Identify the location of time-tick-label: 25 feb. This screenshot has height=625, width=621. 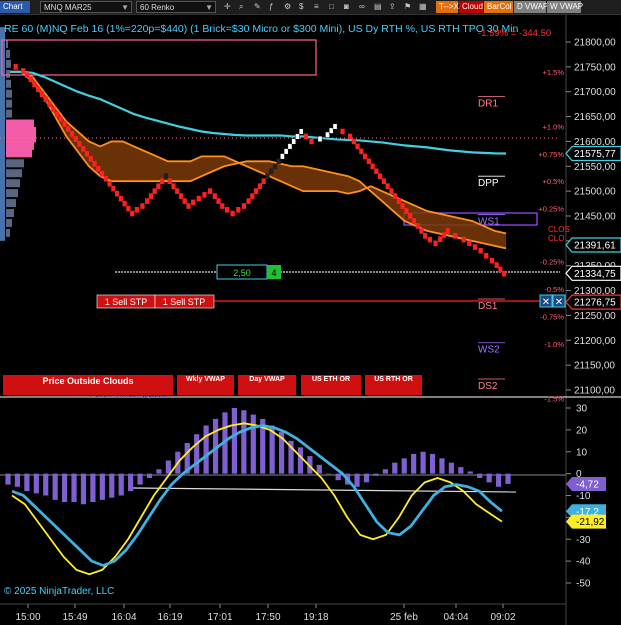
(404, 617).